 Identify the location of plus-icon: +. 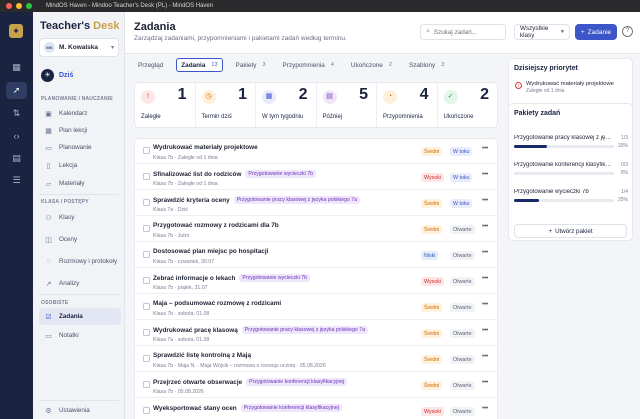
(550, 231).